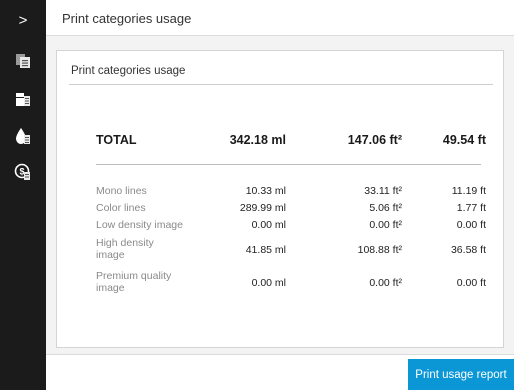 This screenshot has height=390, width=514. What do you see at coordinates (127, 18) in the screenshot?
I see `page-title: Print categories usage` at bounding box center [127, 18].